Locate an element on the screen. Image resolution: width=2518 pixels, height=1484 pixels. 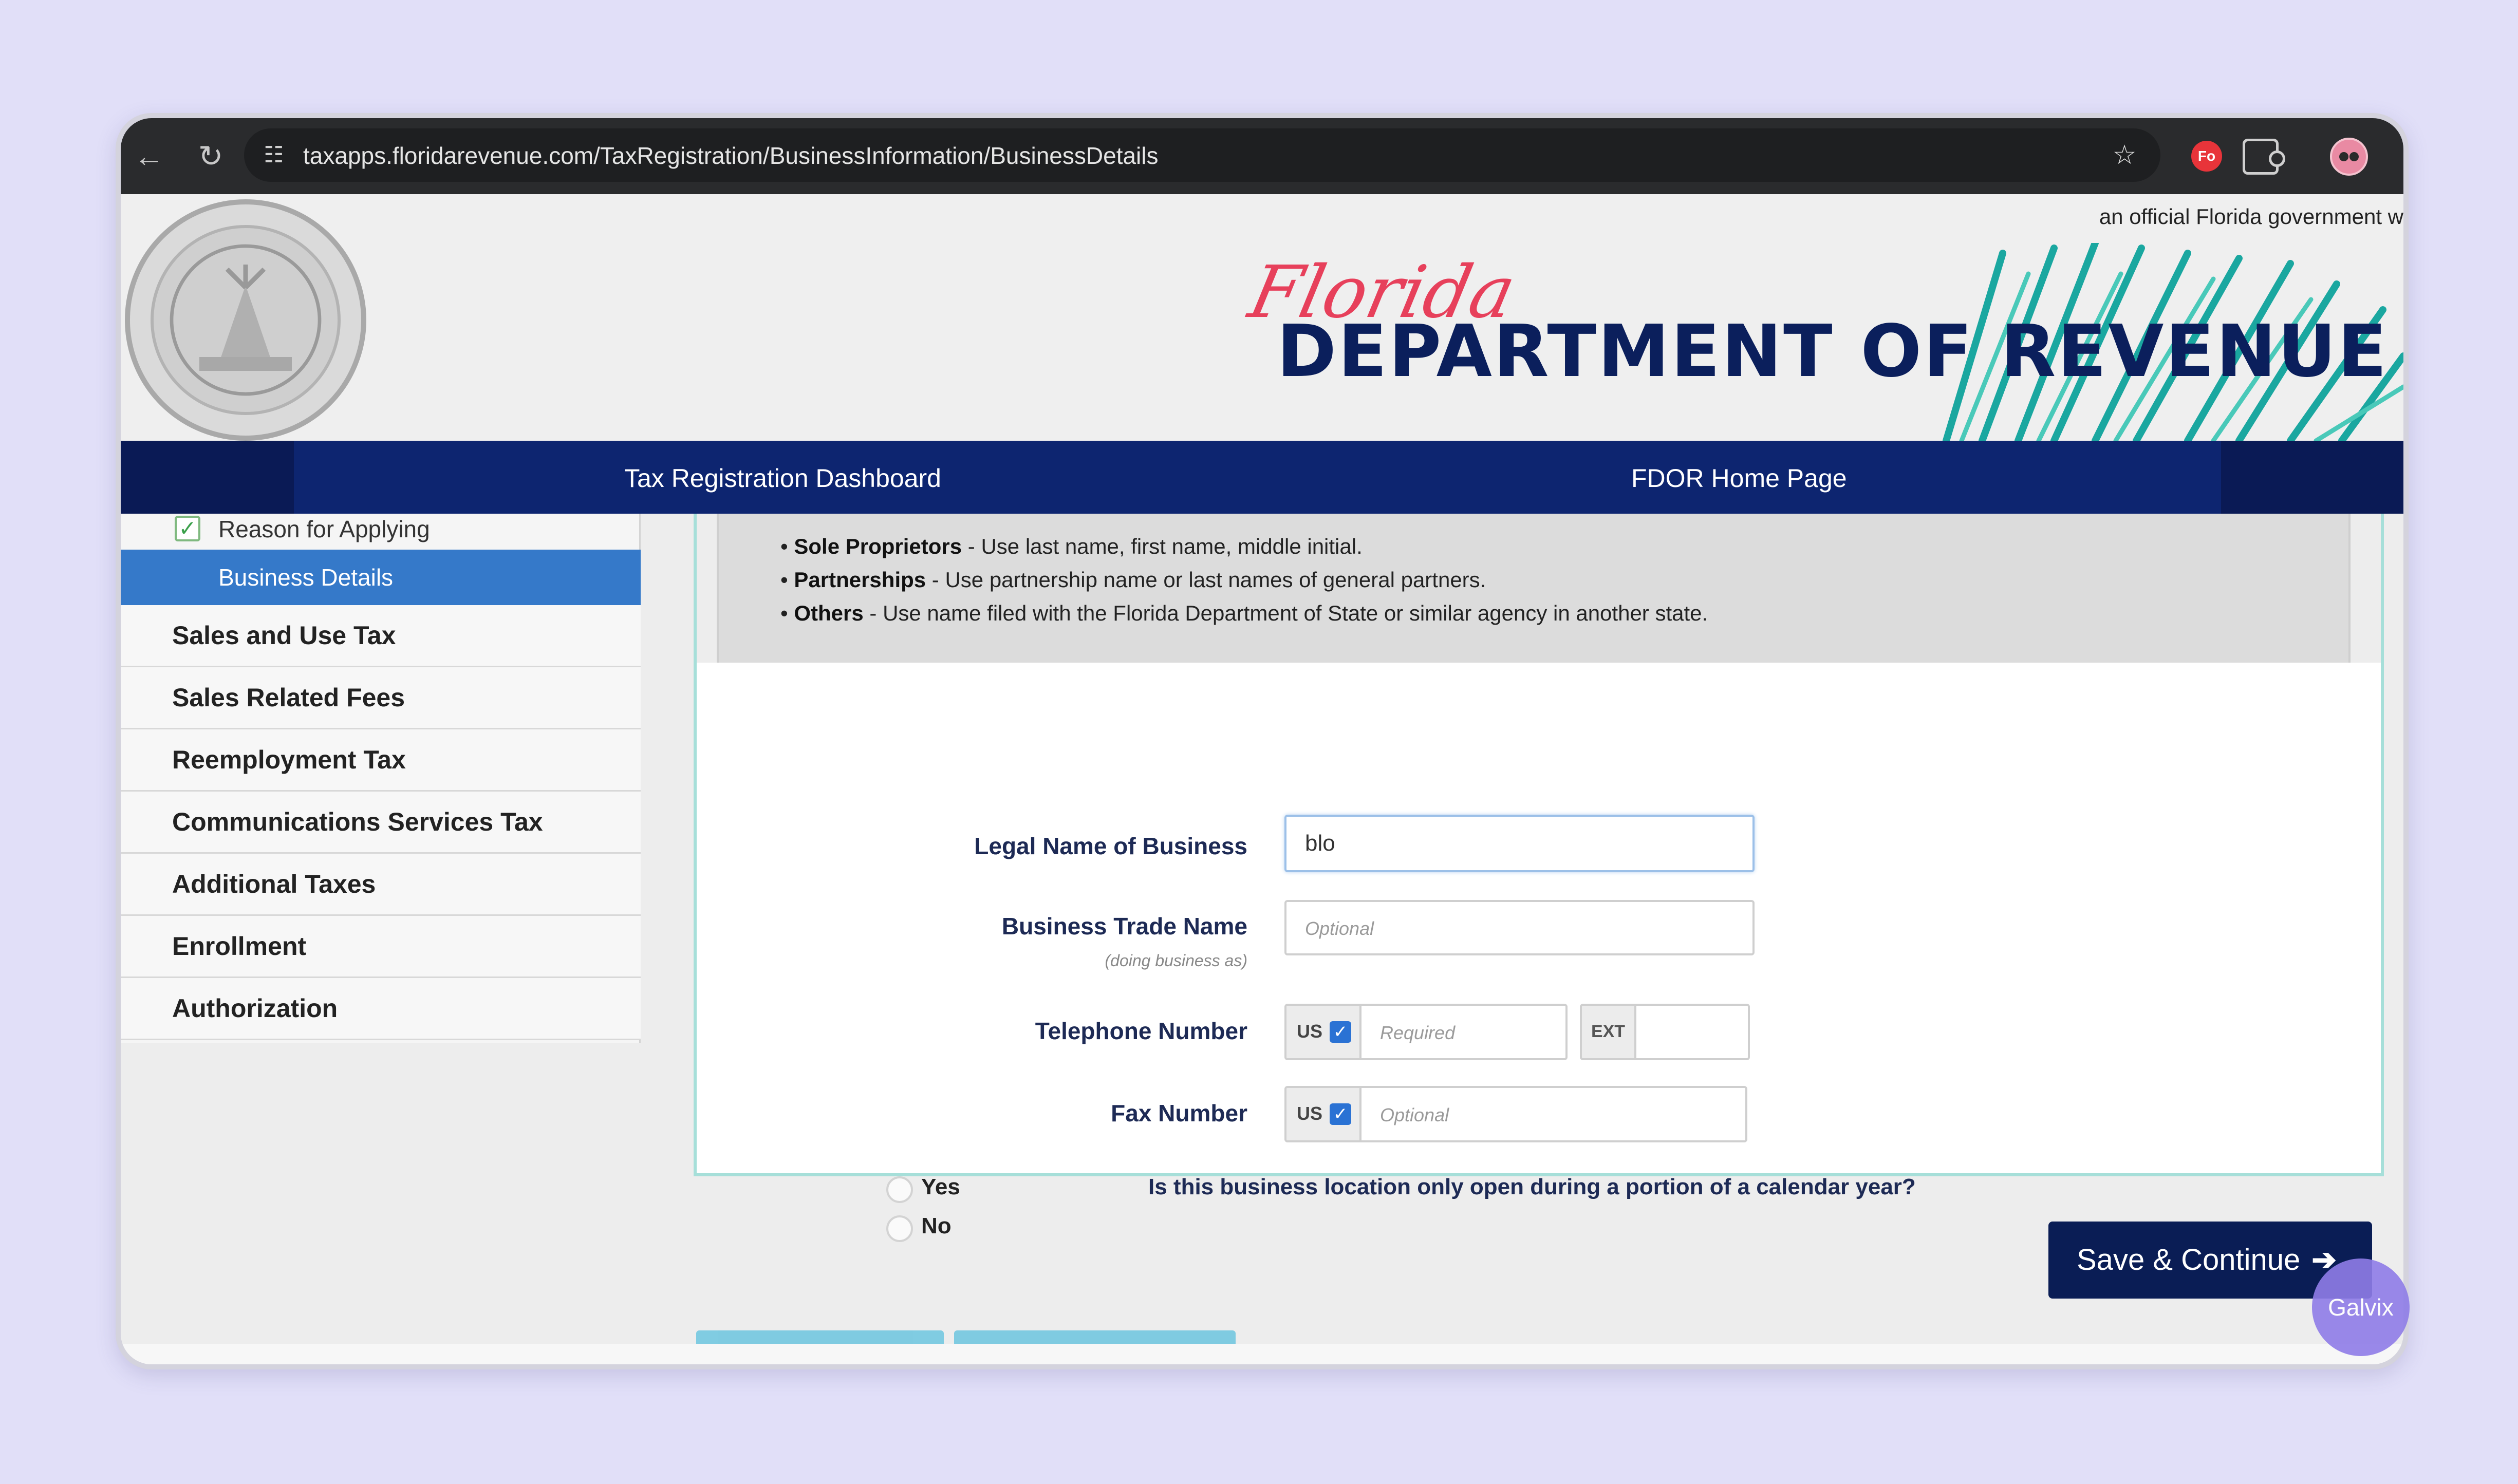
nav-right-block is located at coordinates (2312, 477).